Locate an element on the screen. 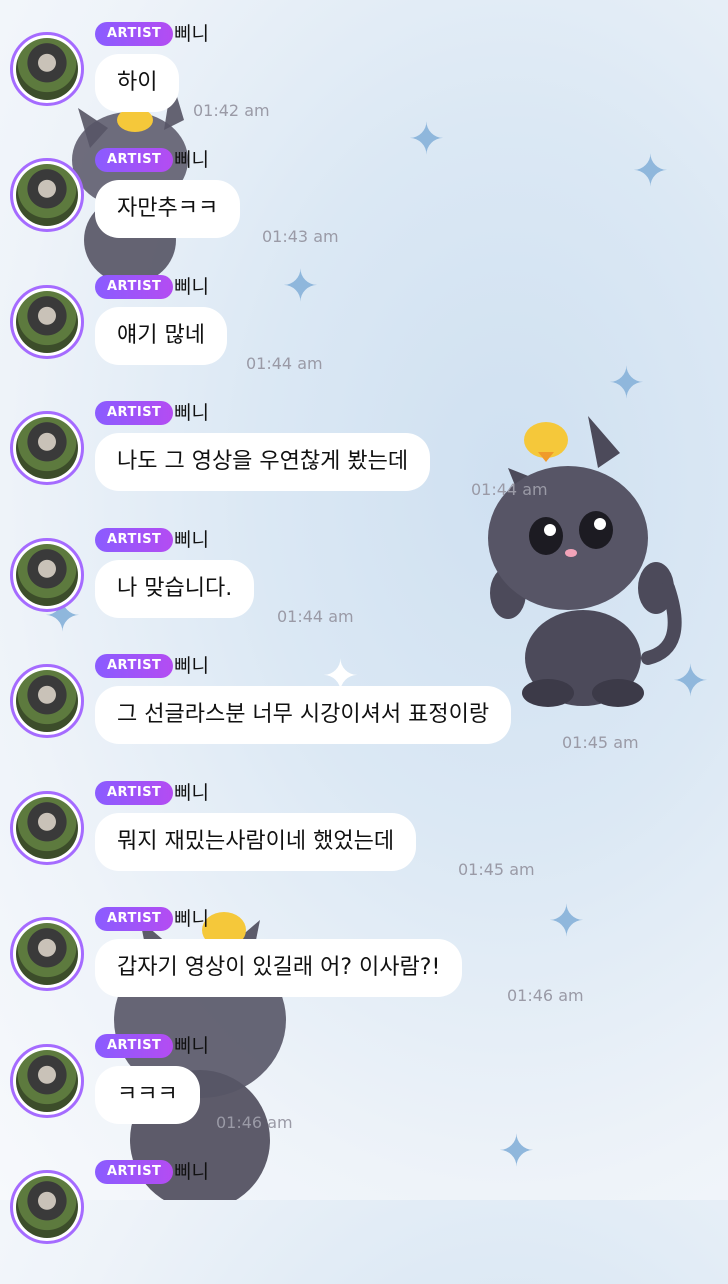 The height and width of the screenshot is (1284, 728). message-bubble: 나 맞습니다. is located at coordinates (175, 589).